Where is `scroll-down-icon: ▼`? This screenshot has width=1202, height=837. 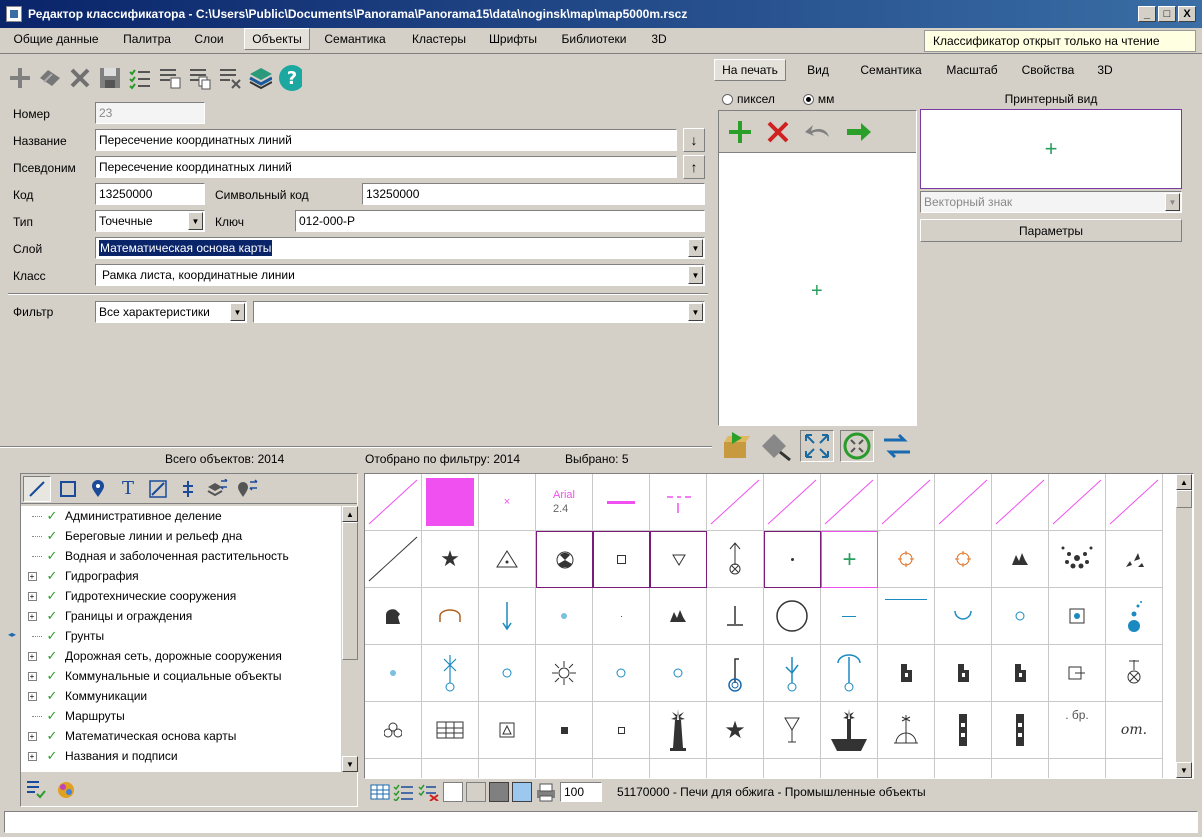 scroll-down-icon: ▼ is located at coordinates (350, 764).